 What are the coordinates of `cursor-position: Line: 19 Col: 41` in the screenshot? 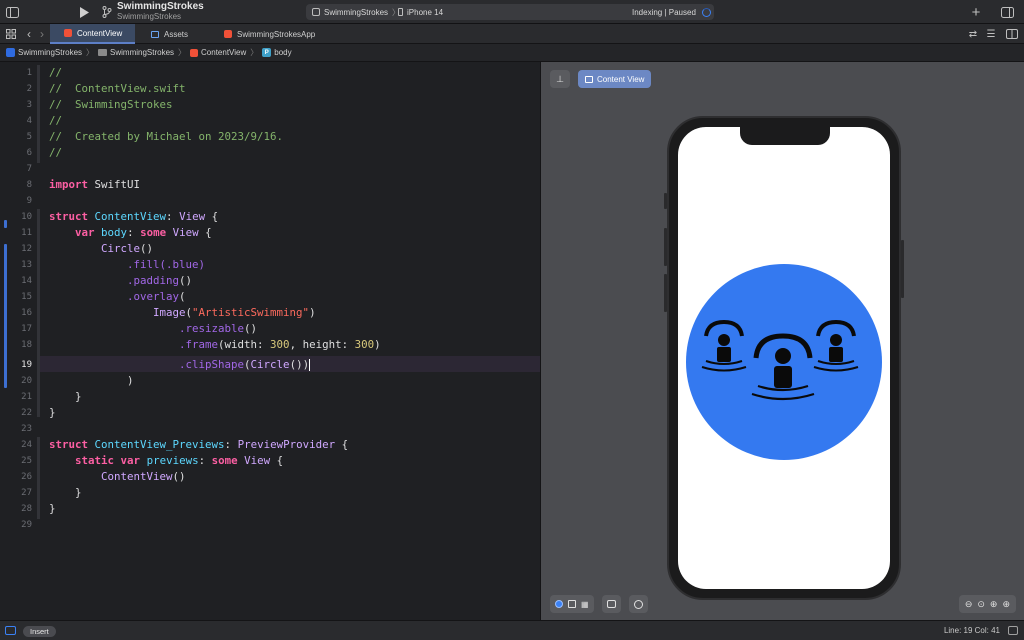 It's located at (971, 630).